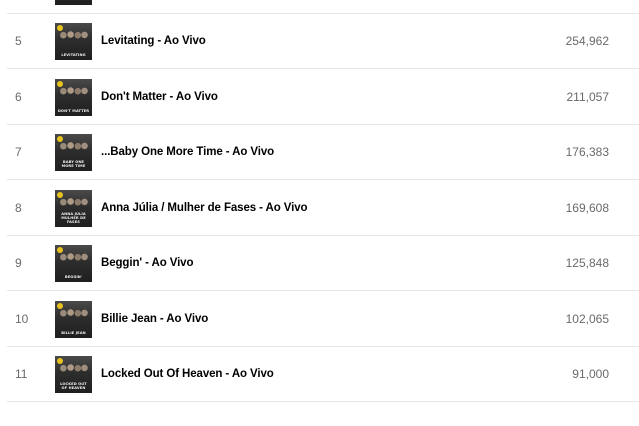  What do you see at coordinates (204, 208) in the screenshot?
I see `track-title: Anna Júlia / Mulher de Fases - Ao Vivo` at bounding box center [204, 208].